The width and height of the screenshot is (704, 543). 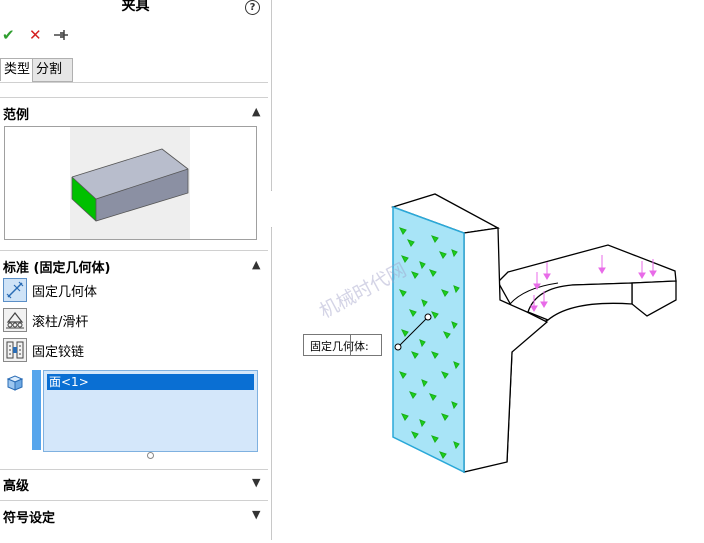 I want to click on resize-grip-icon, so click(x=150, y=455).